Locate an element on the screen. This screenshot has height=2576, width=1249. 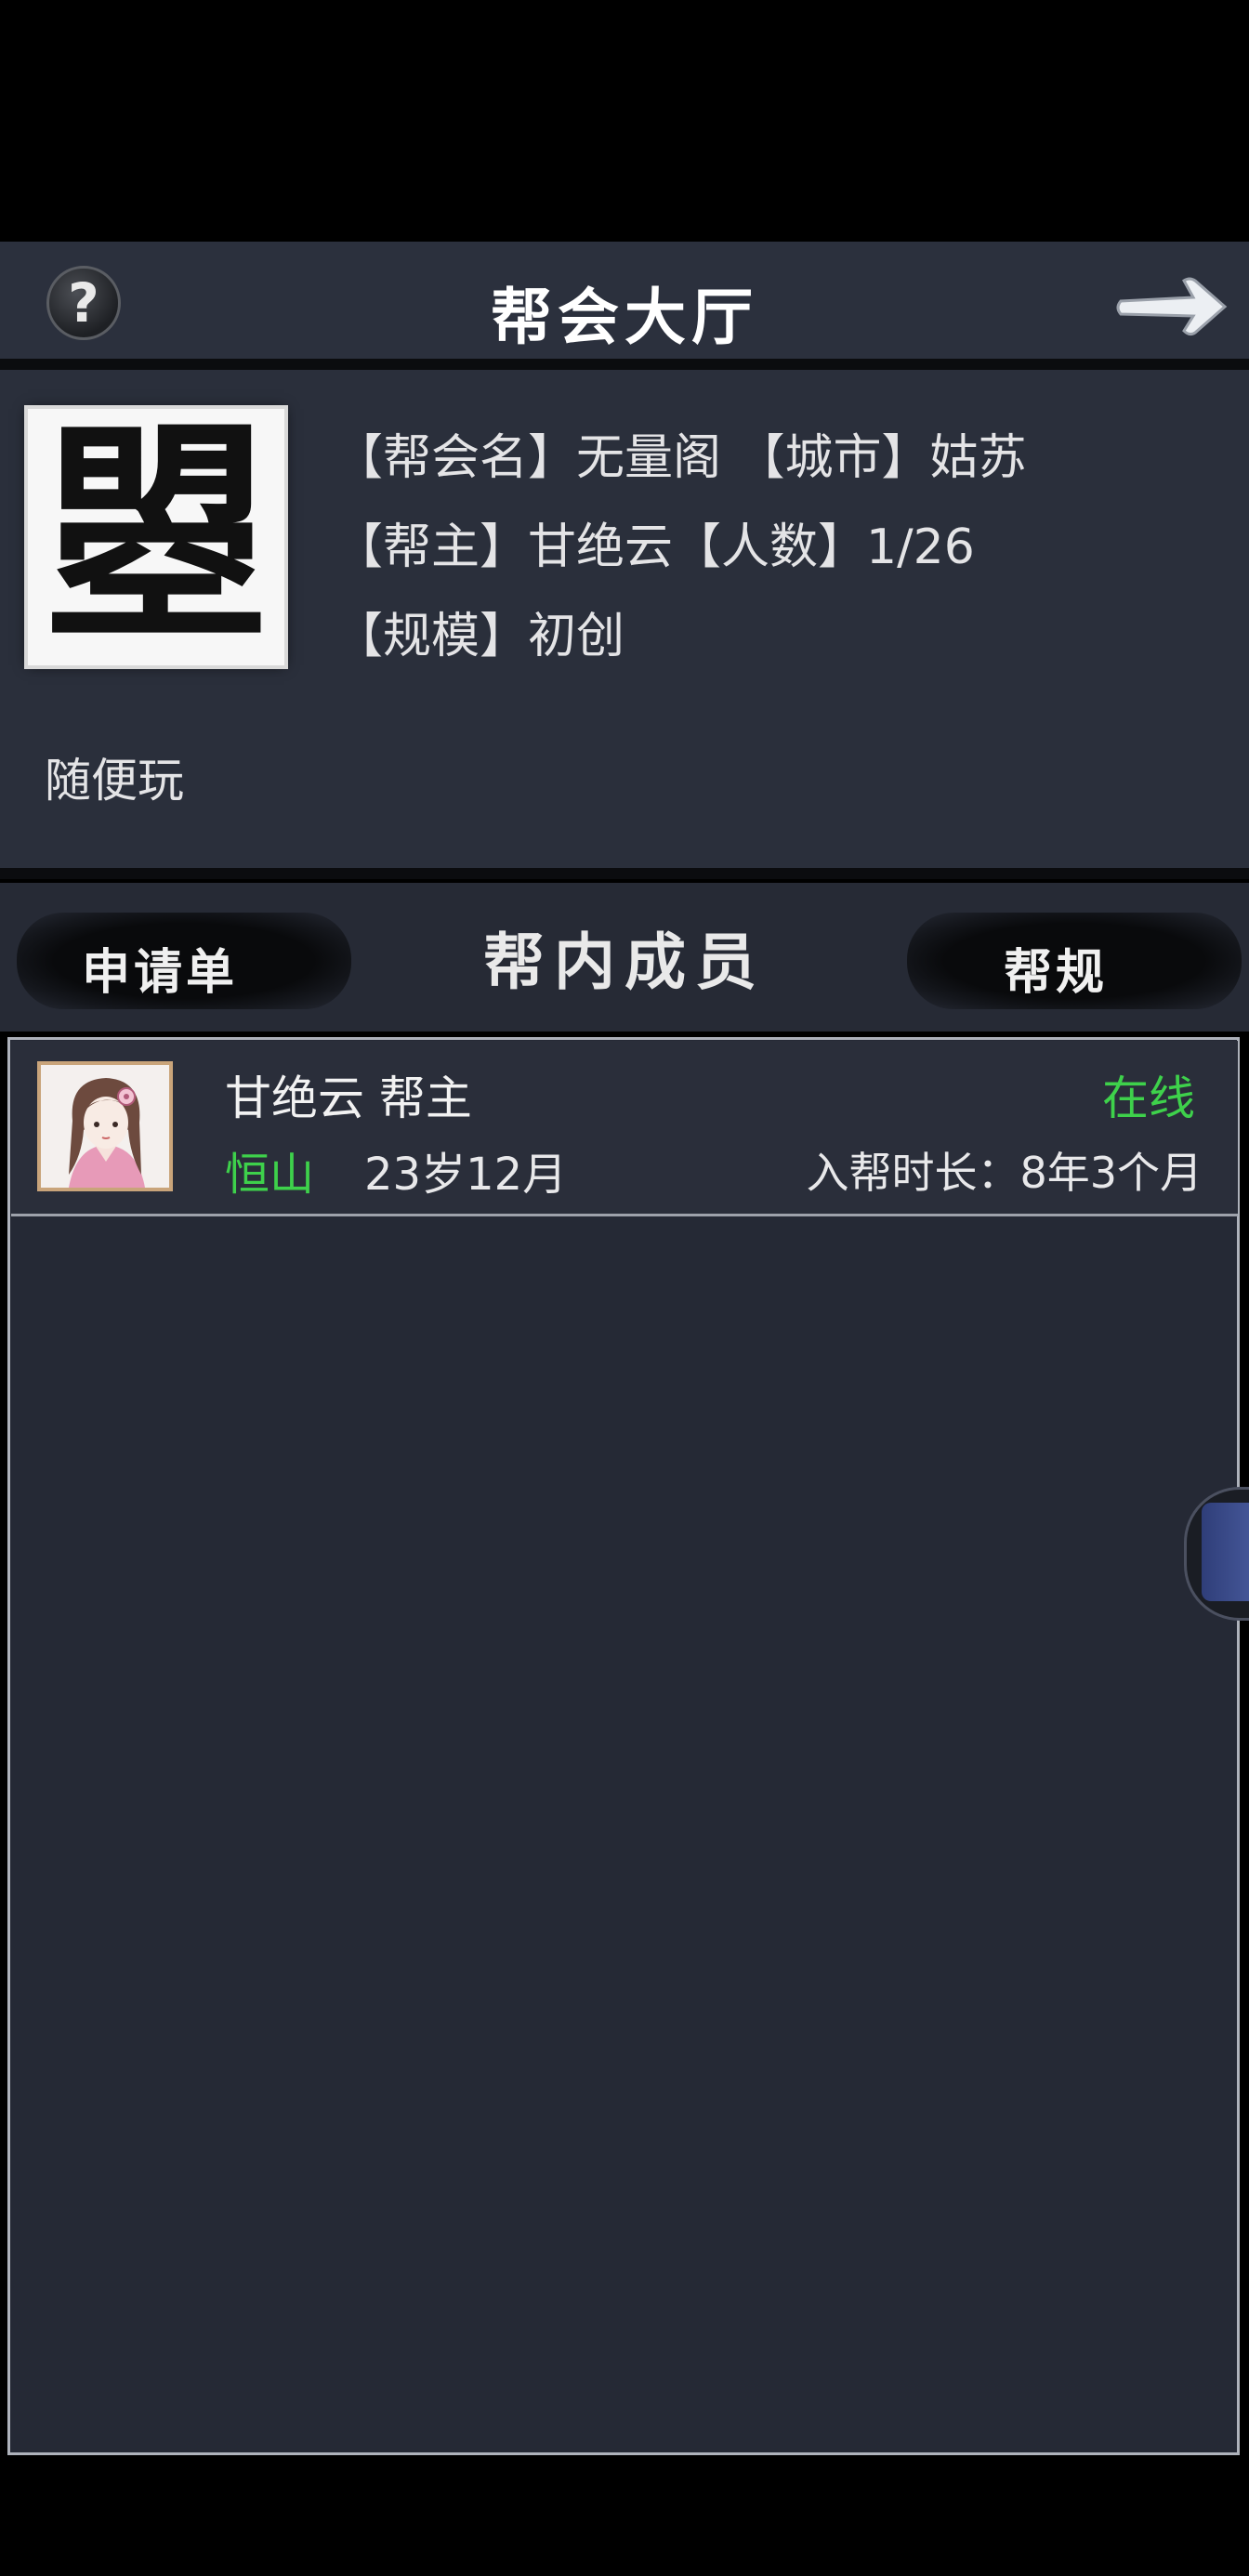
member-online-status: 在线 is located at coordinates (1148, 1098).